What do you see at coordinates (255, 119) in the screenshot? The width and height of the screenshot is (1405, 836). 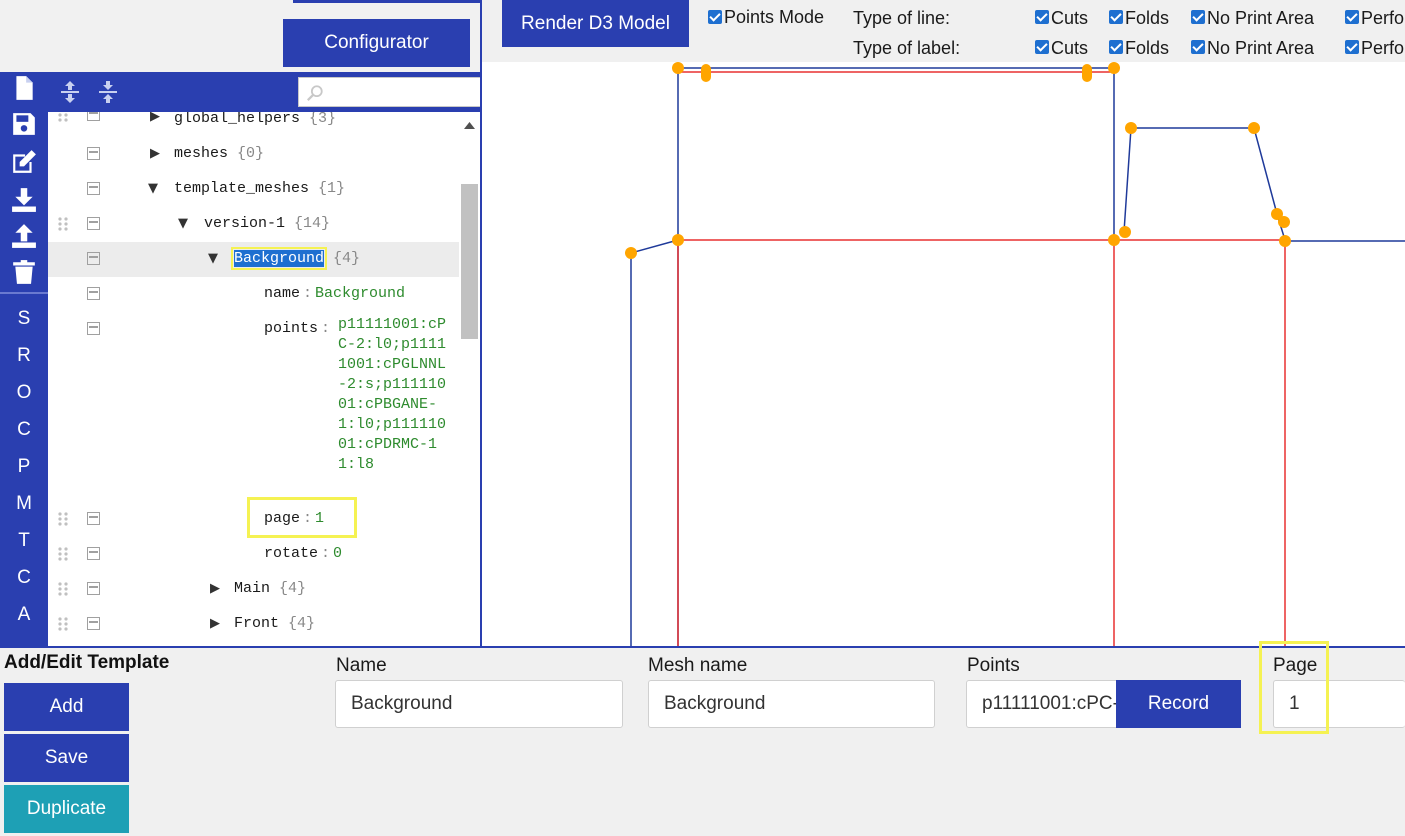 I see `tree-key: global_helpers {3}` at bounding box center [255, 119].